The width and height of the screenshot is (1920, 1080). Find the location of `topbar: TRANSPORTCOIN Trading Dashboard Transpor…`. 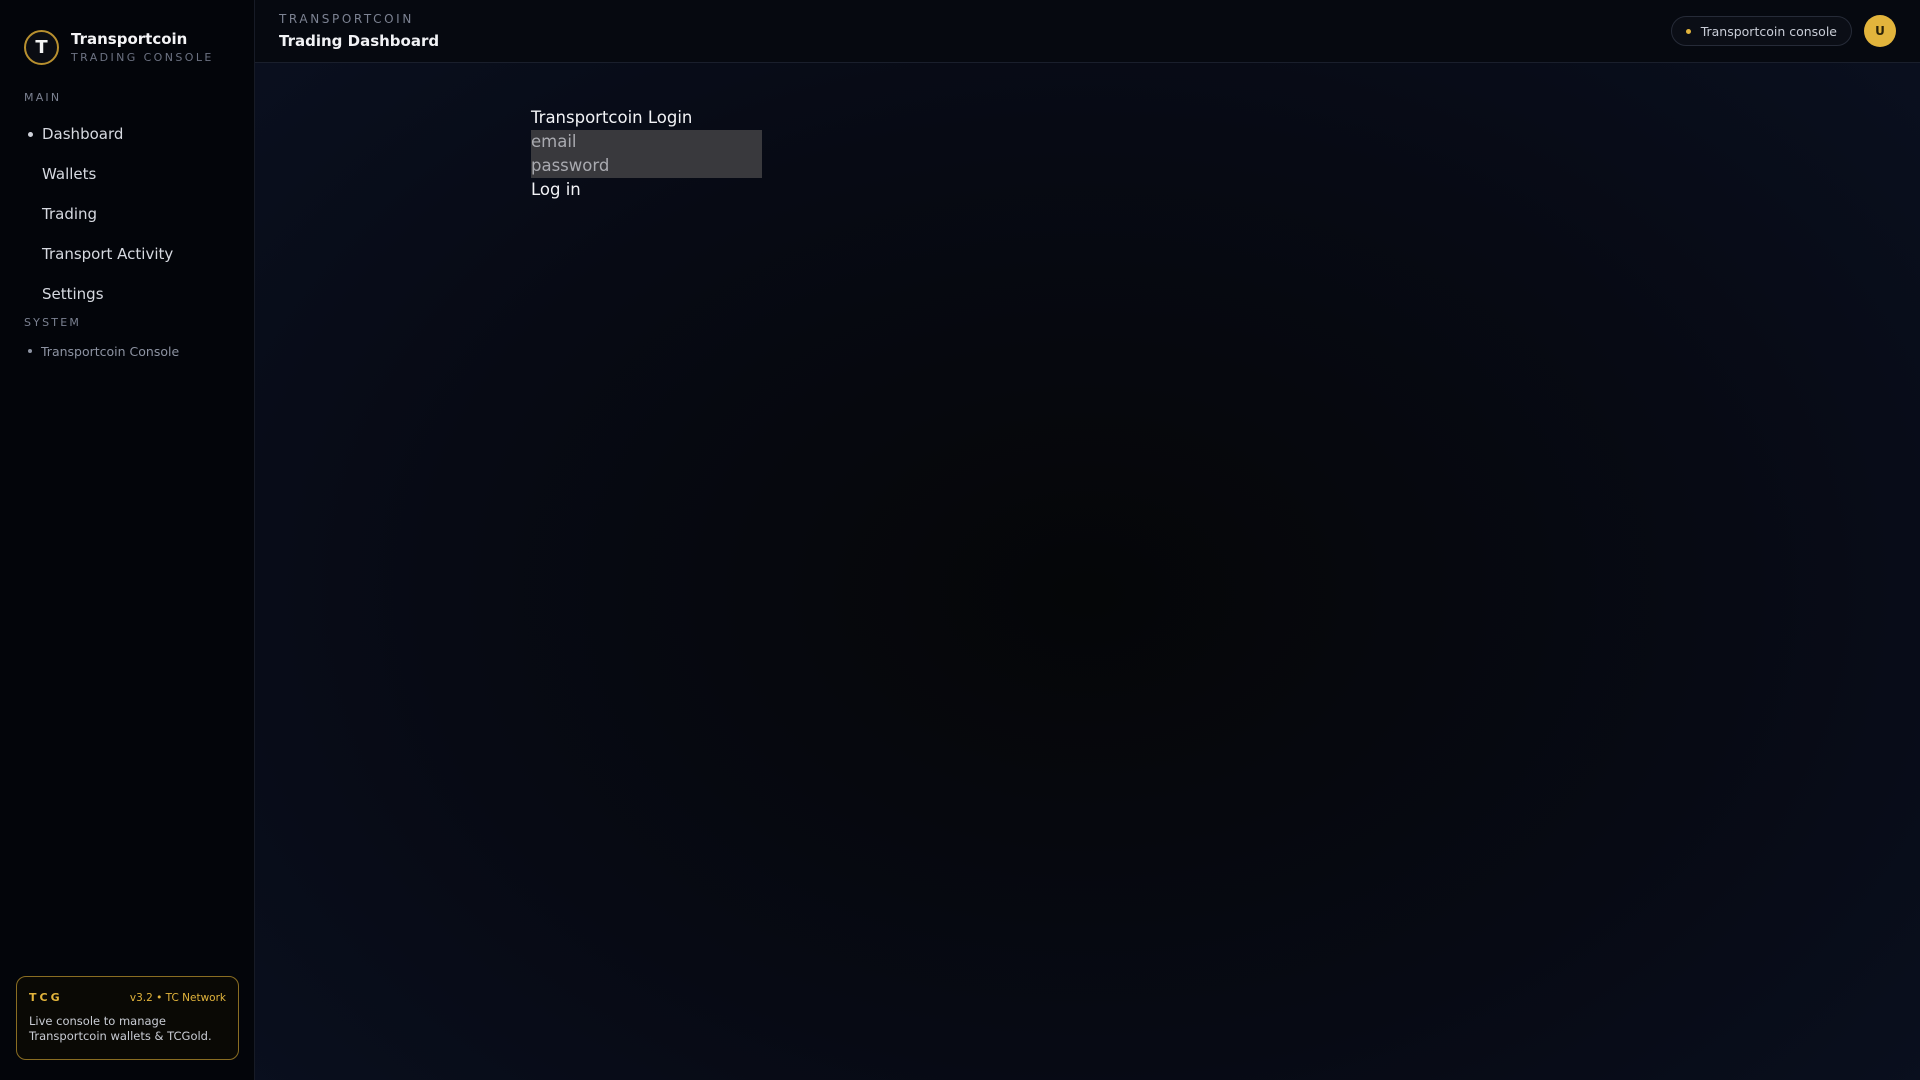

topbar: TRANSPORTCOIN Trading Dashboard Transpor… is located at coordinates (1087, 31).